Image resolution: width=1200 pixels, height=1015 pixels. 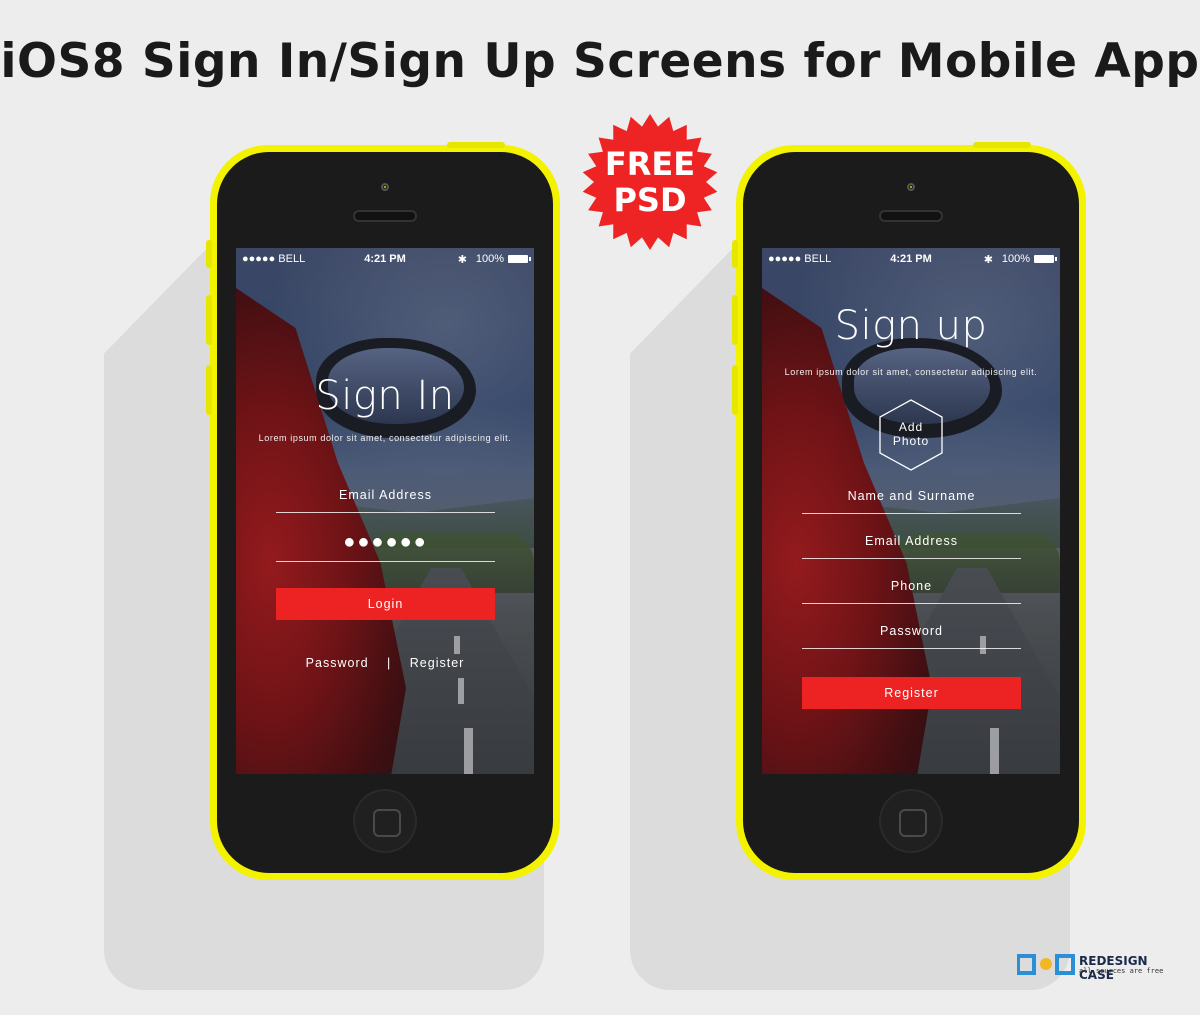 I want to click on password-field: ●●●●●●, so click(x=385, y=547).